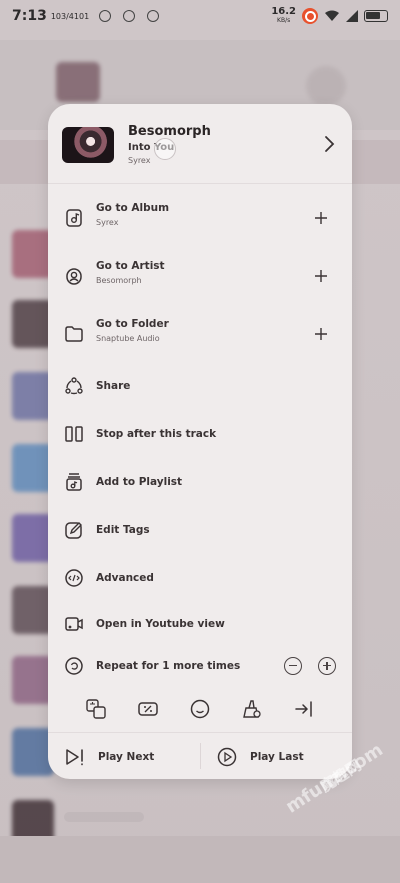  Describe the element at coordinates (200, 386) in the screenshot. I see `menu-share: Share` at that location.